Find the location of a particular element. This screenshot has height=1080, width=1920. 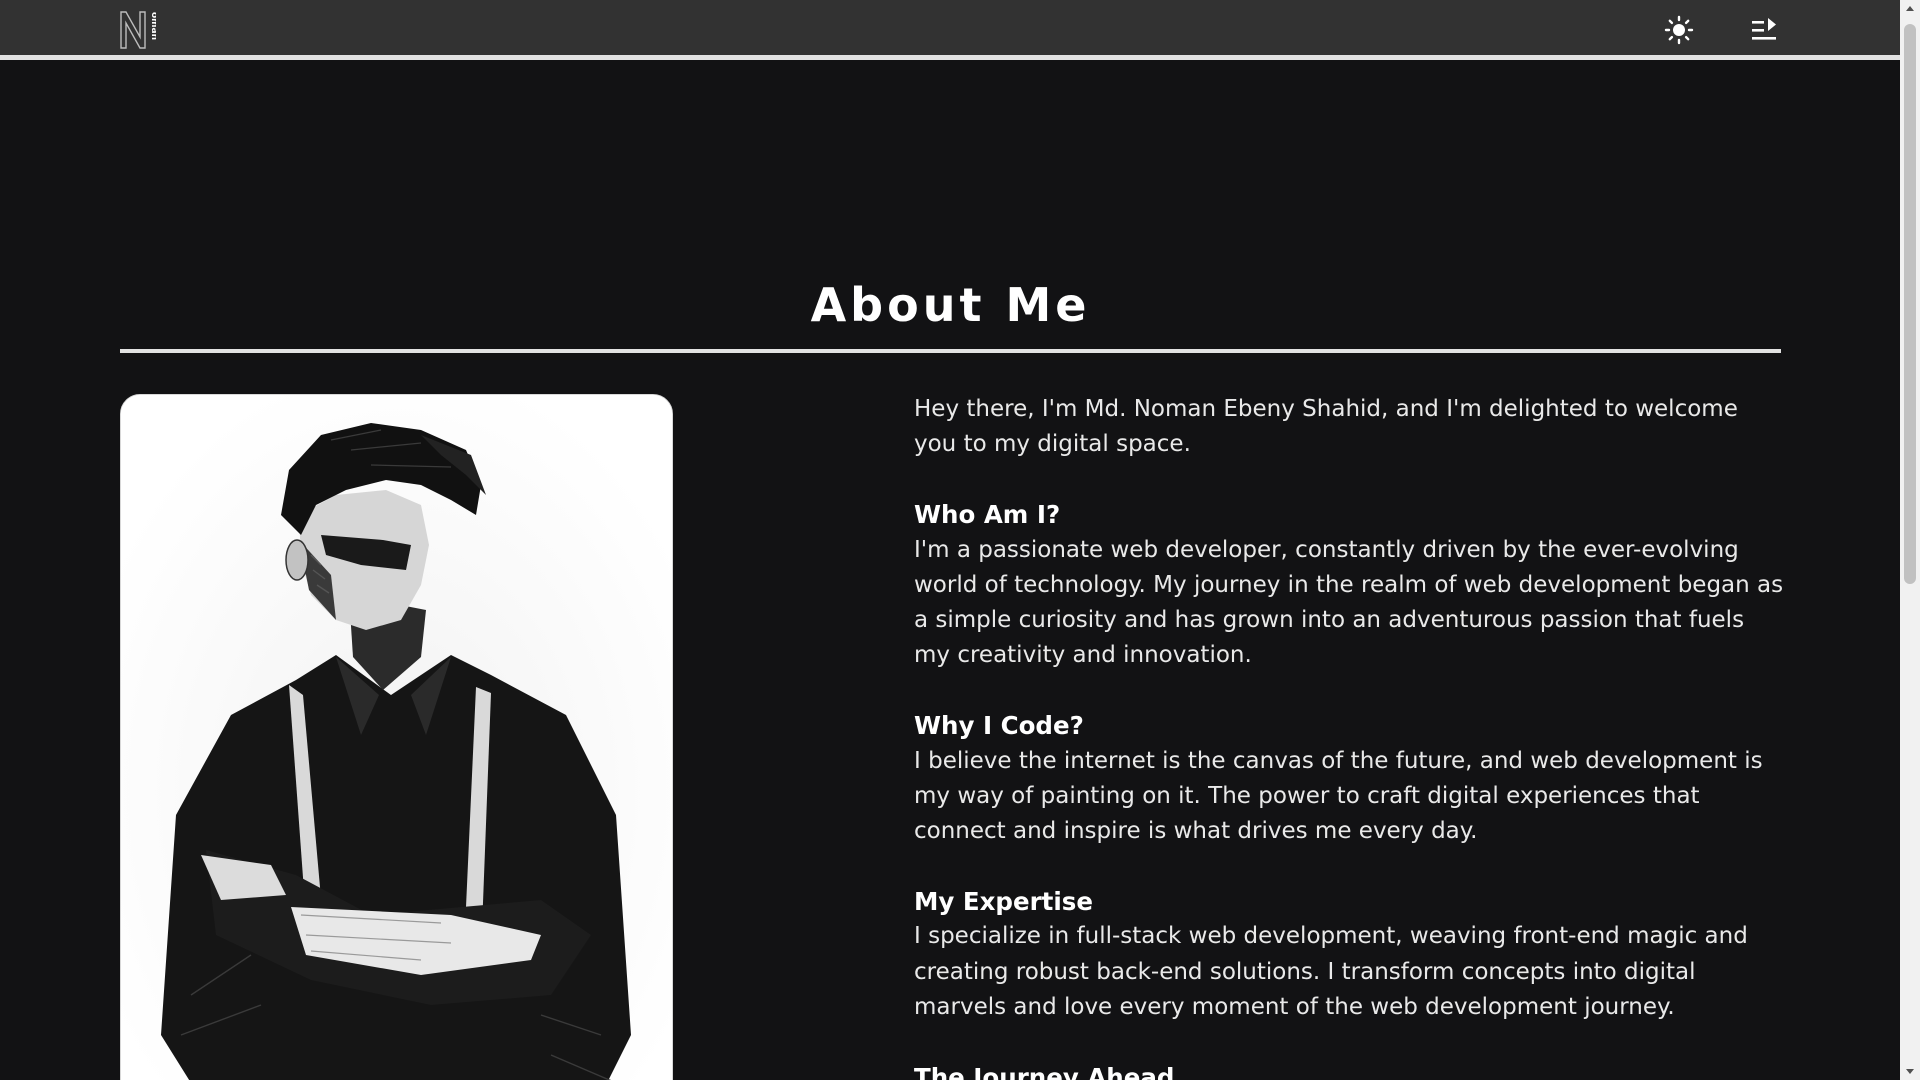

logo: oman is located at coordinates (137, 30).